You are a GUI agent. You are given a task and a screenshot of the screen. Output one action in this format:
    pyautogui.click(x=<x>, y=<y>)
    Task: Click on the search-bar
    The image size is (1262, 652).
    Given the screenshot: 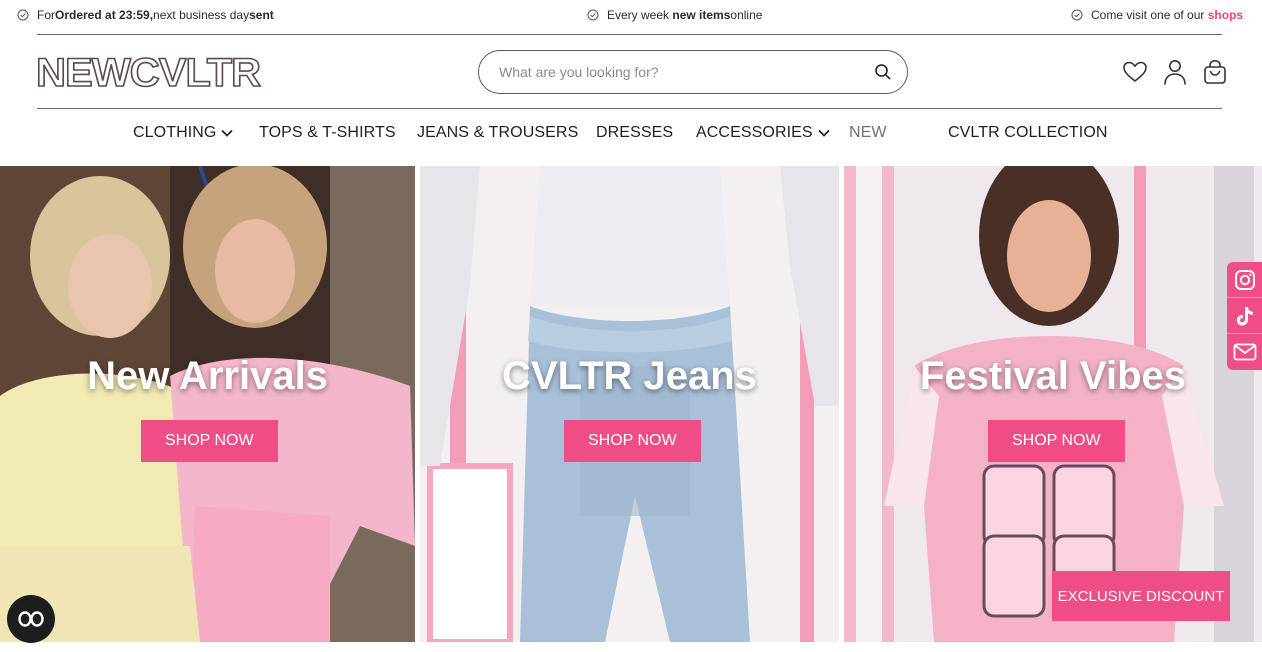 What is the action you would take?
    pyautogui.click(x=693, y=72)
    